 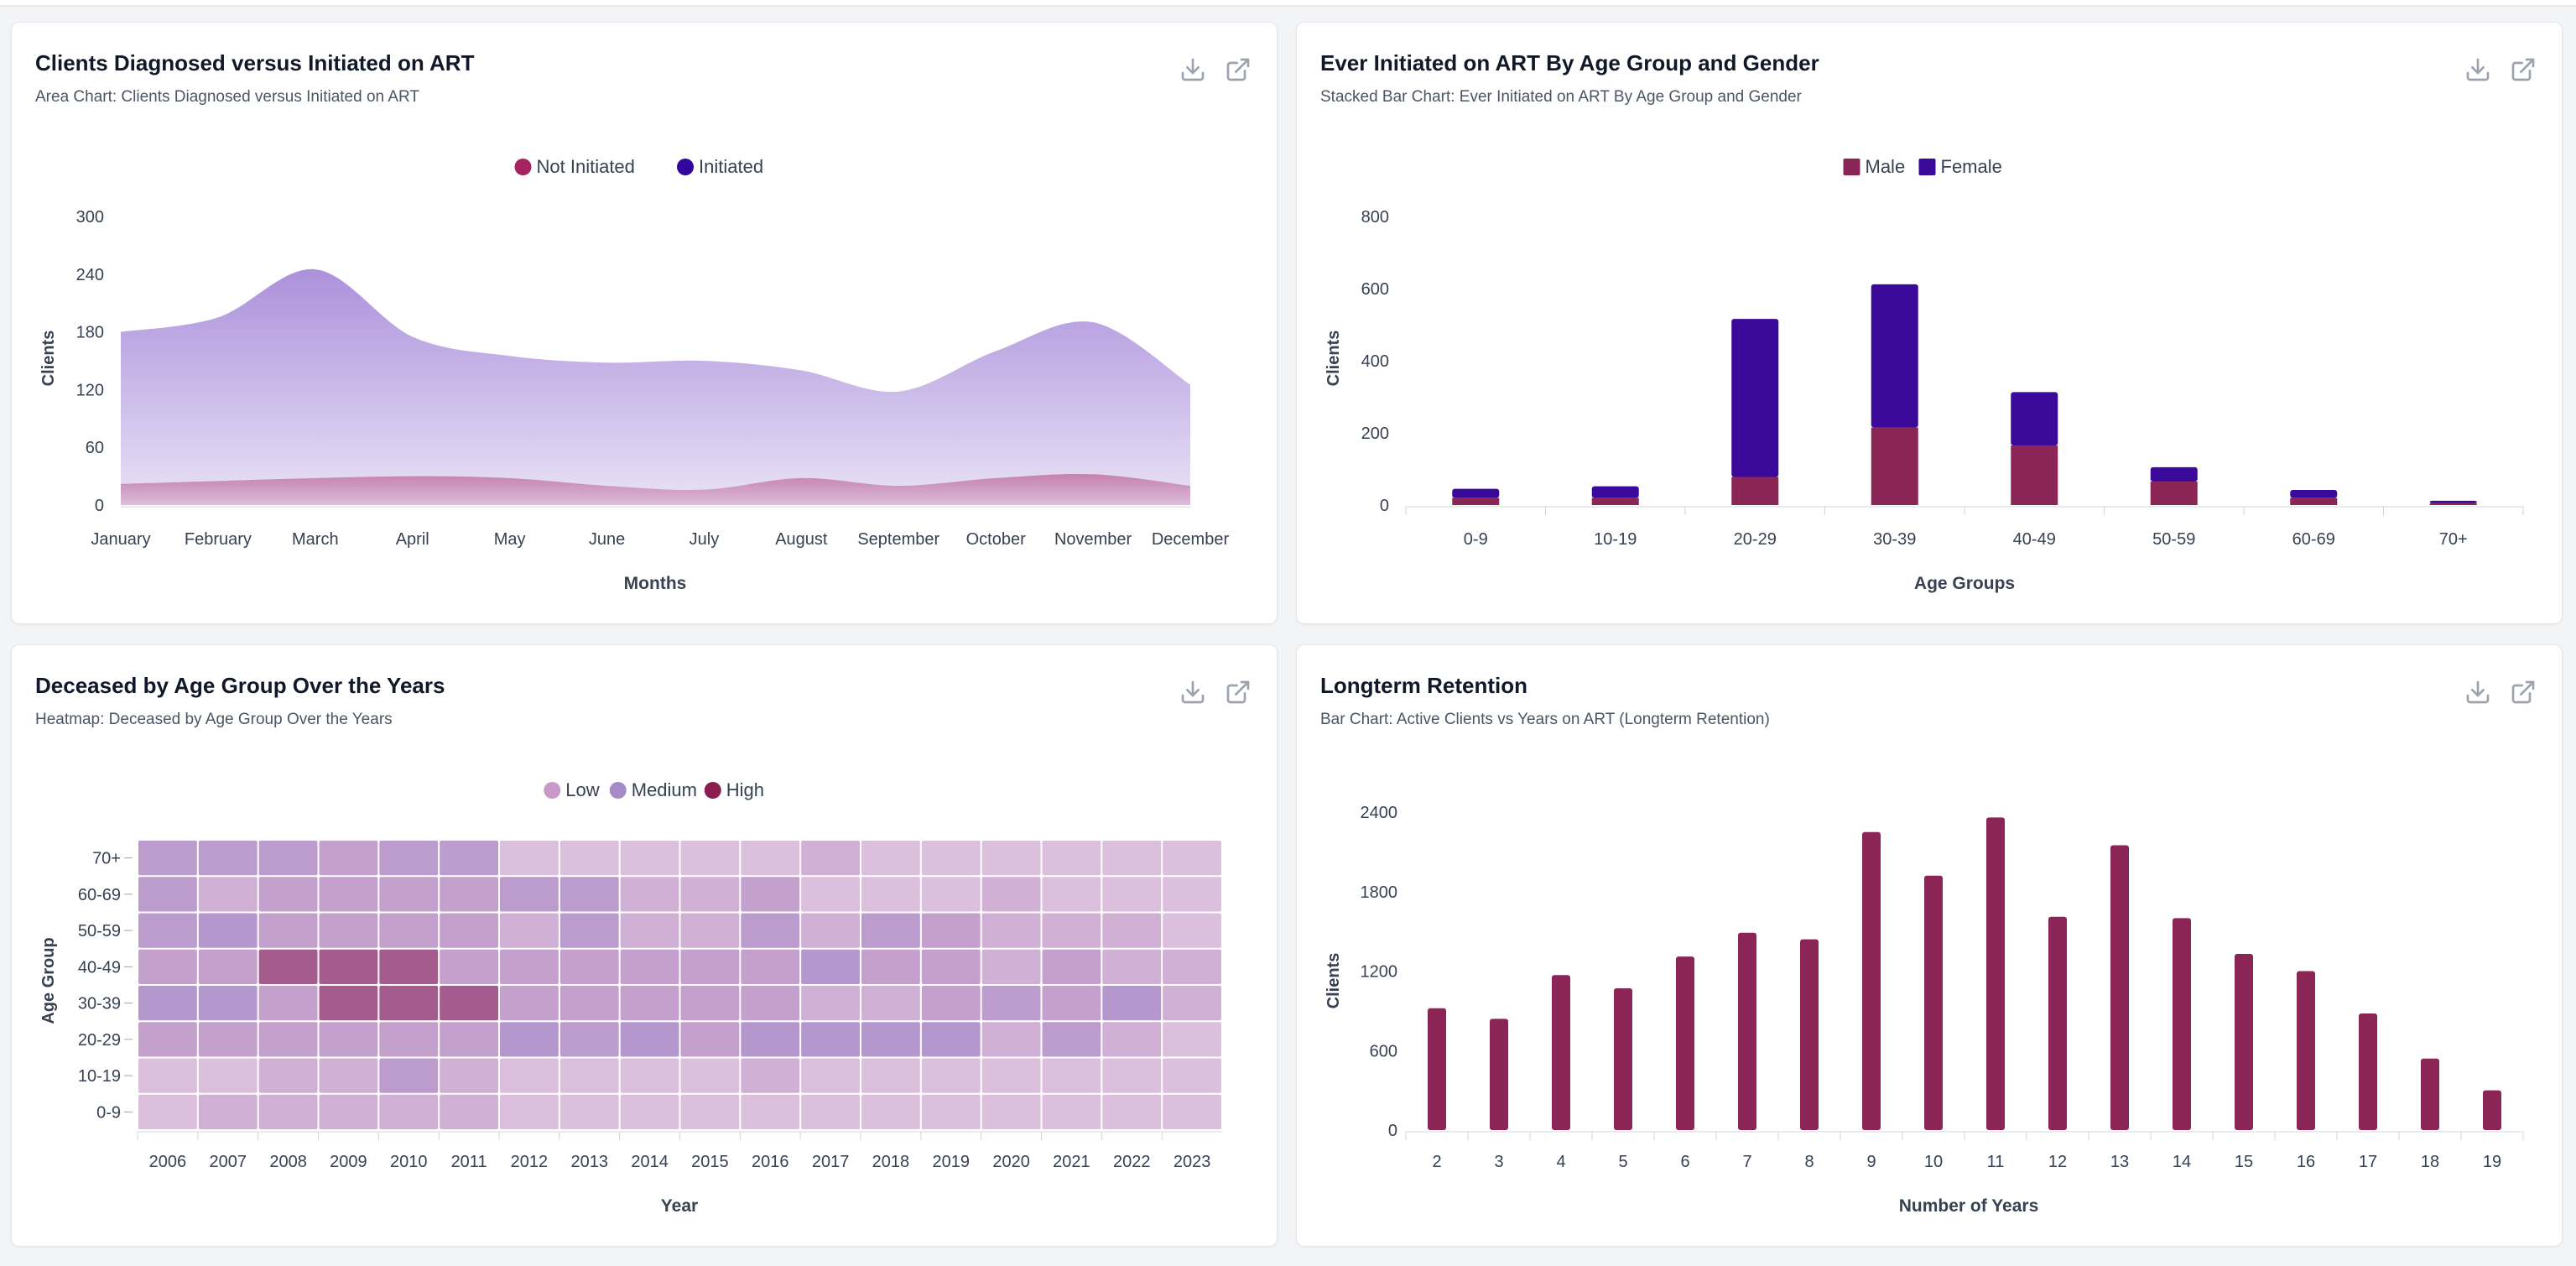 I want to click on heat-cell-10-19-2015, so click(x=710, y=1075).